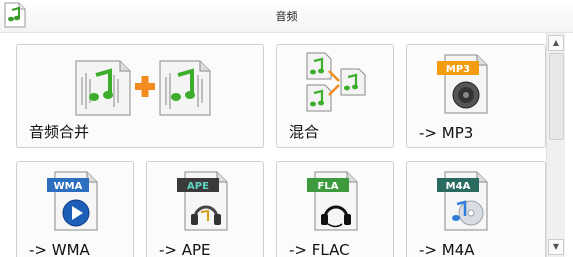 This screenshot has width=573, height=257. I want to click on tile-label: -> M4A, so click(447, 249).